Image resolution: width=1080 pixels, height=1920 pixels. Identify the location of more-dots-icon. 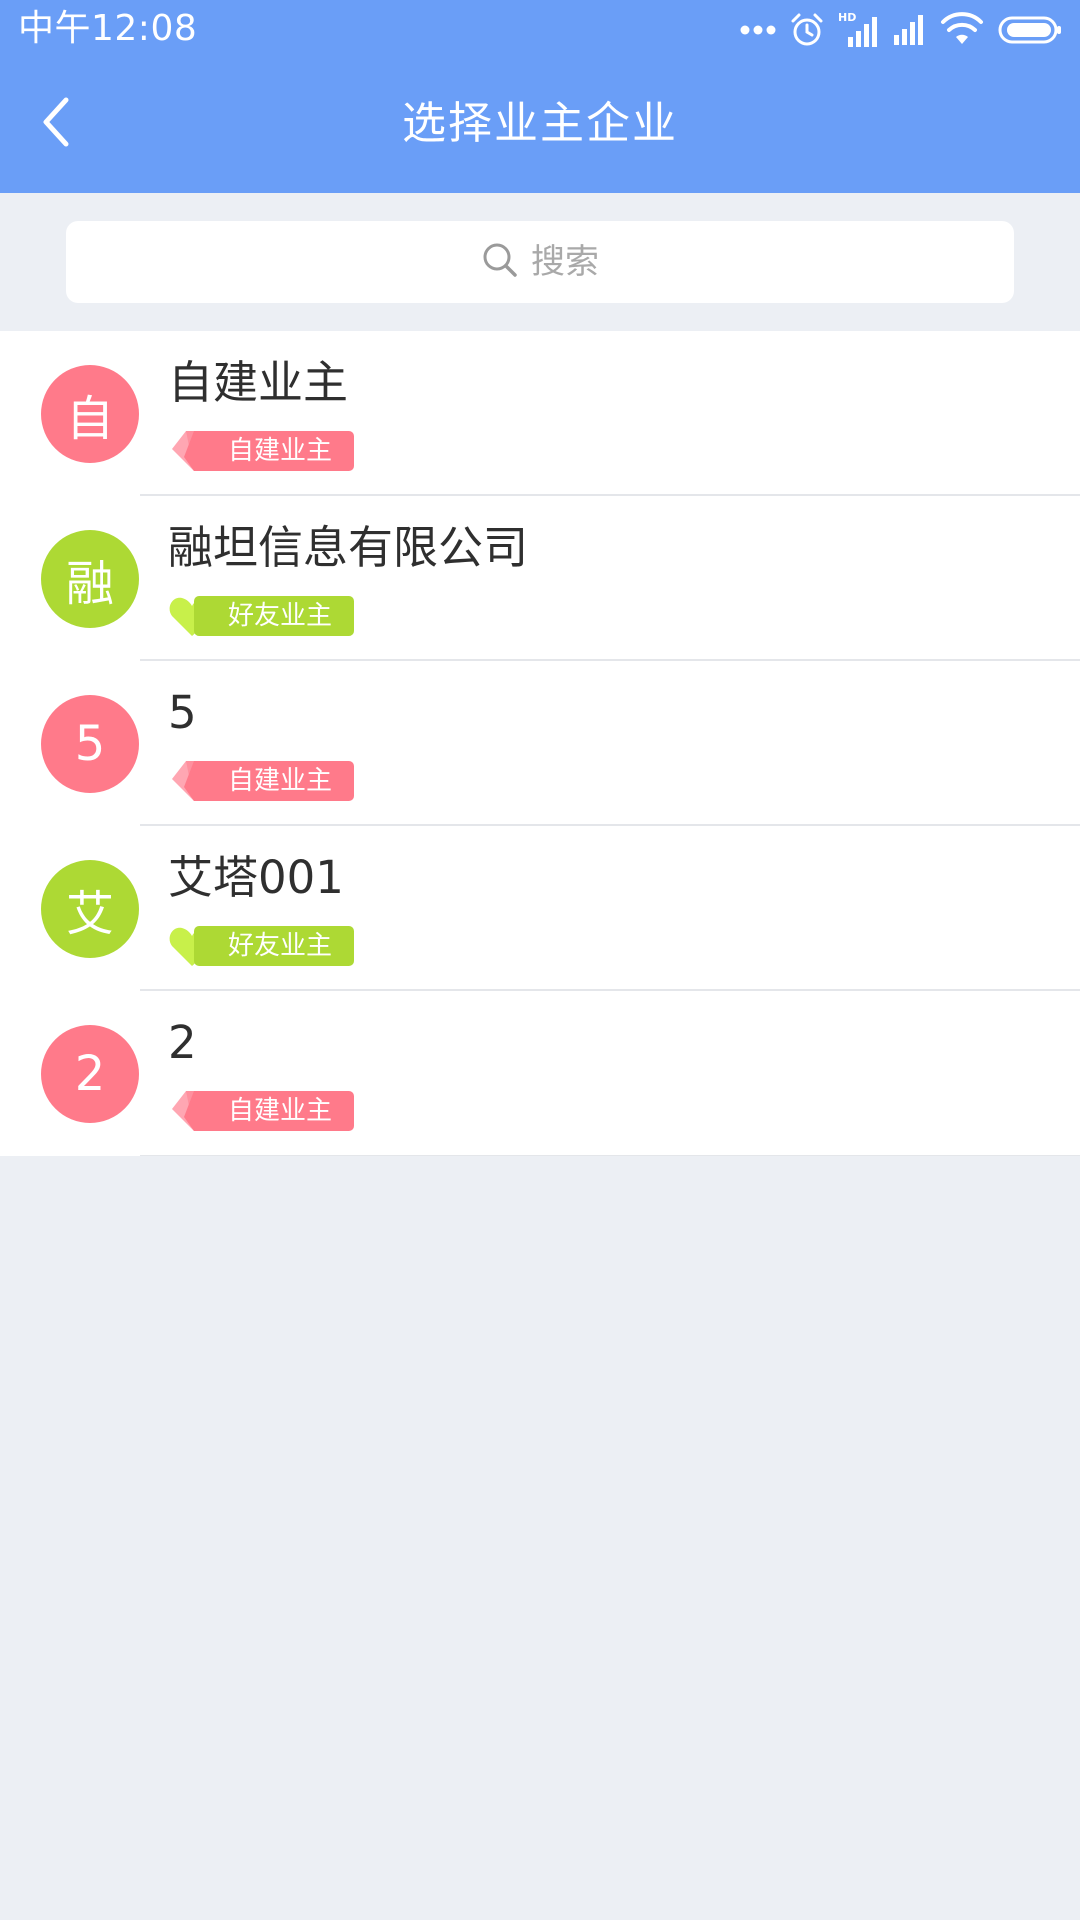
(758, 30).